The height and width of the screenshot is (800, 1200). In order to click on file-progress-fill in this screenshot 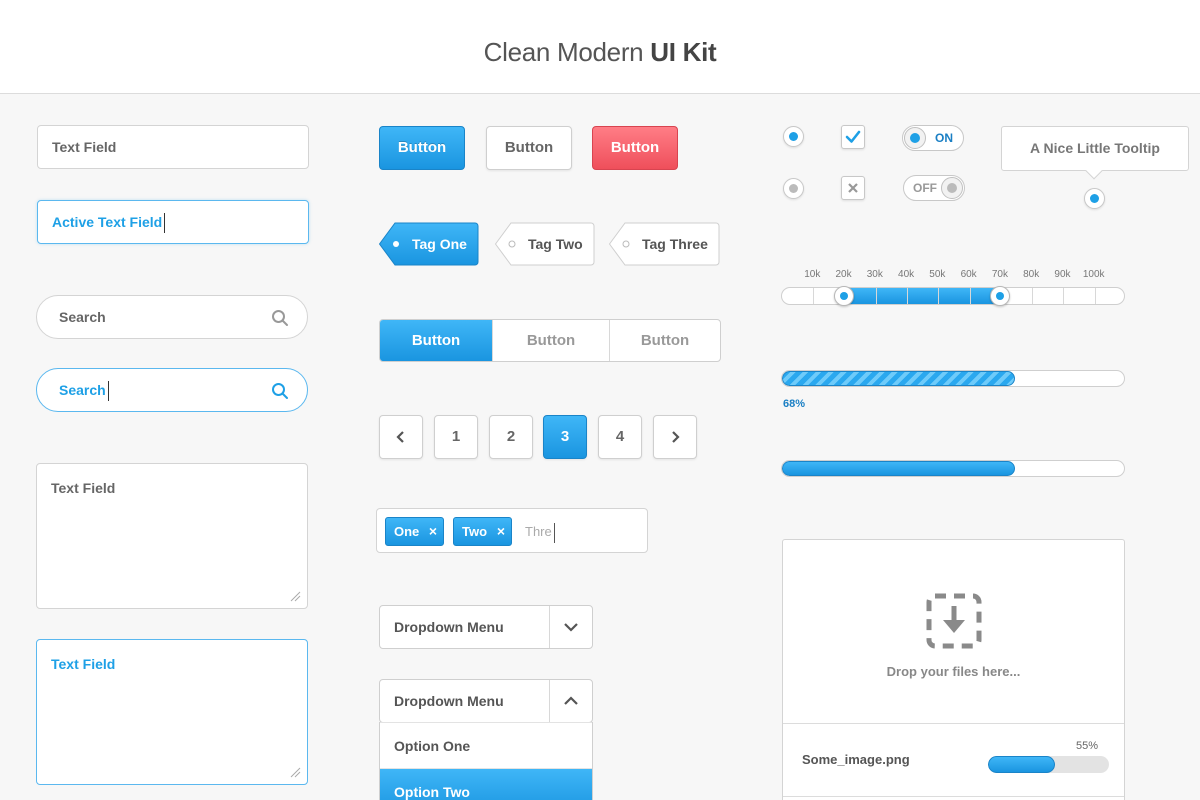, I will do `click(1021, 764)`.